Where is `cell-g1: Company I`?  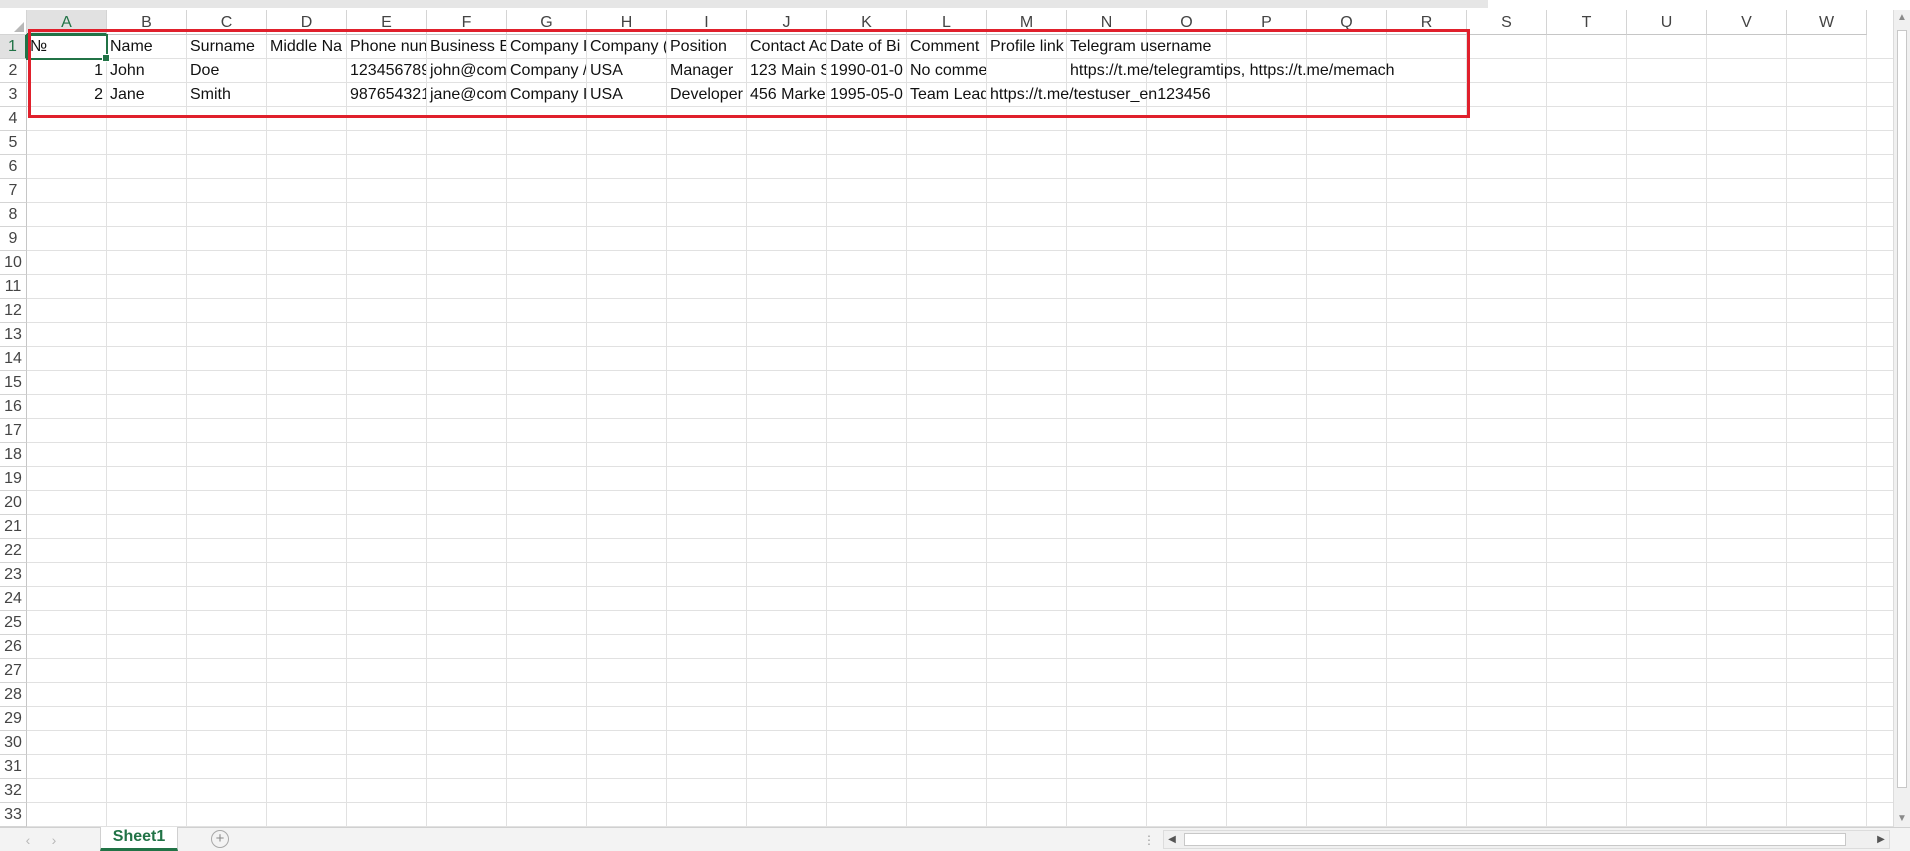
cell-g1: Company I is located at coordinates (547, 47).